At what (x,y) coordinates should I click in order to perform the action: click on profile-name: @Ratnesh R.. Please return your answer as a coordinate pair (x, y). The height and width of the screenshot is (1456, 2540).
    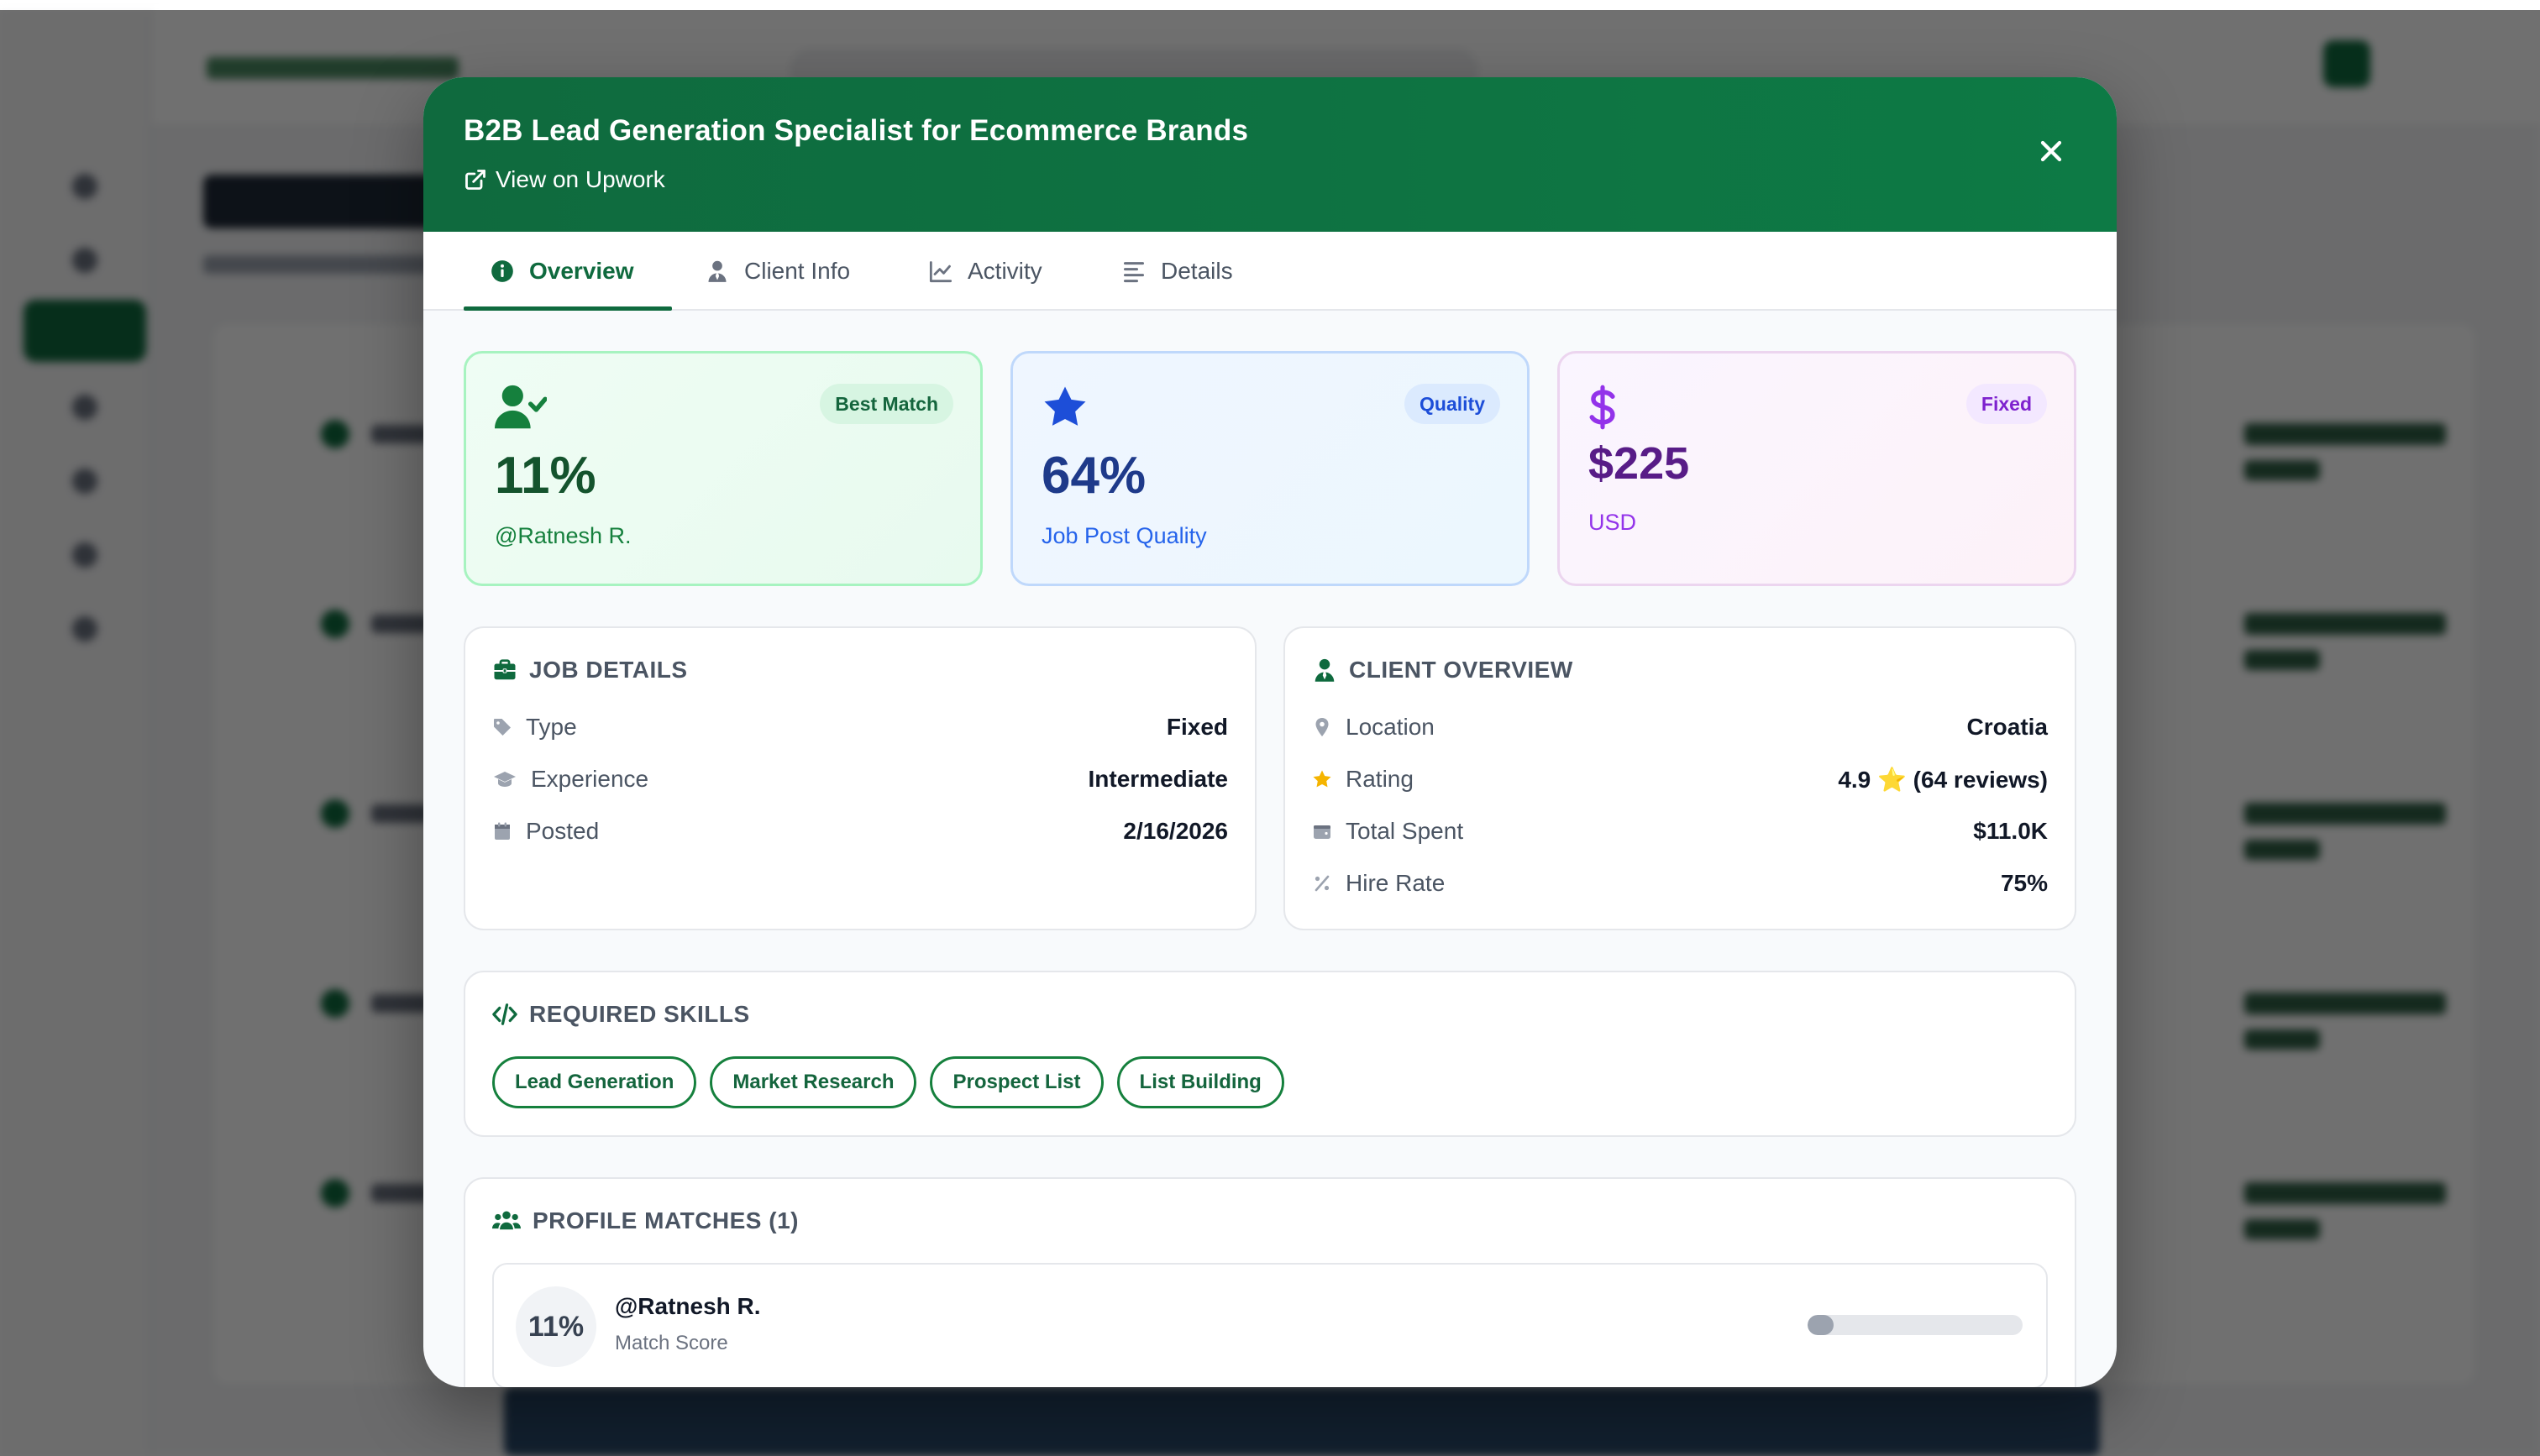
    Looking at the image, I should click on (688, 1306).